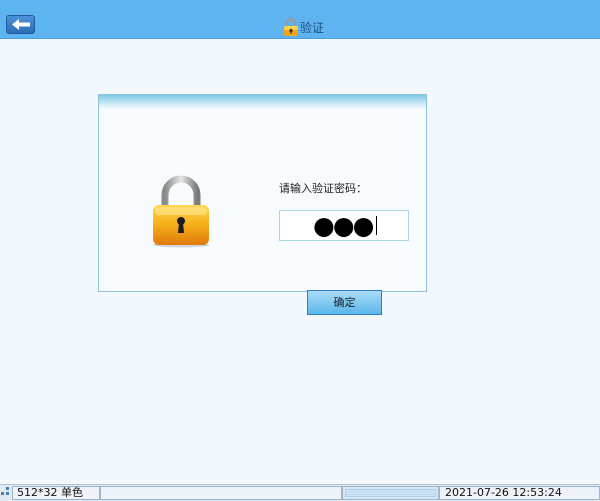  What do you see at coordinates (5, 491) in the screenshot?
I see `resize-grip-icon` at bounding box center [5, 491].